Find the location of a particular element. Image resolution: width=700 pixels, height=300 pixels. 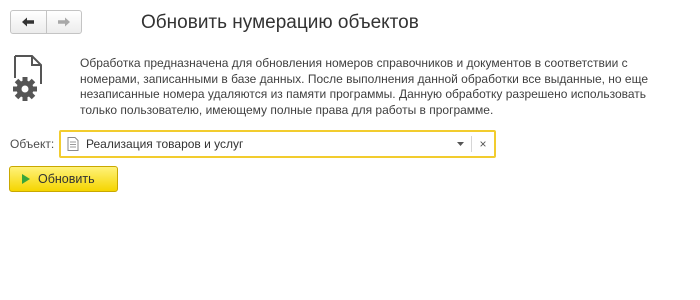

document-gear-icon is located at coordinates (27, 78).